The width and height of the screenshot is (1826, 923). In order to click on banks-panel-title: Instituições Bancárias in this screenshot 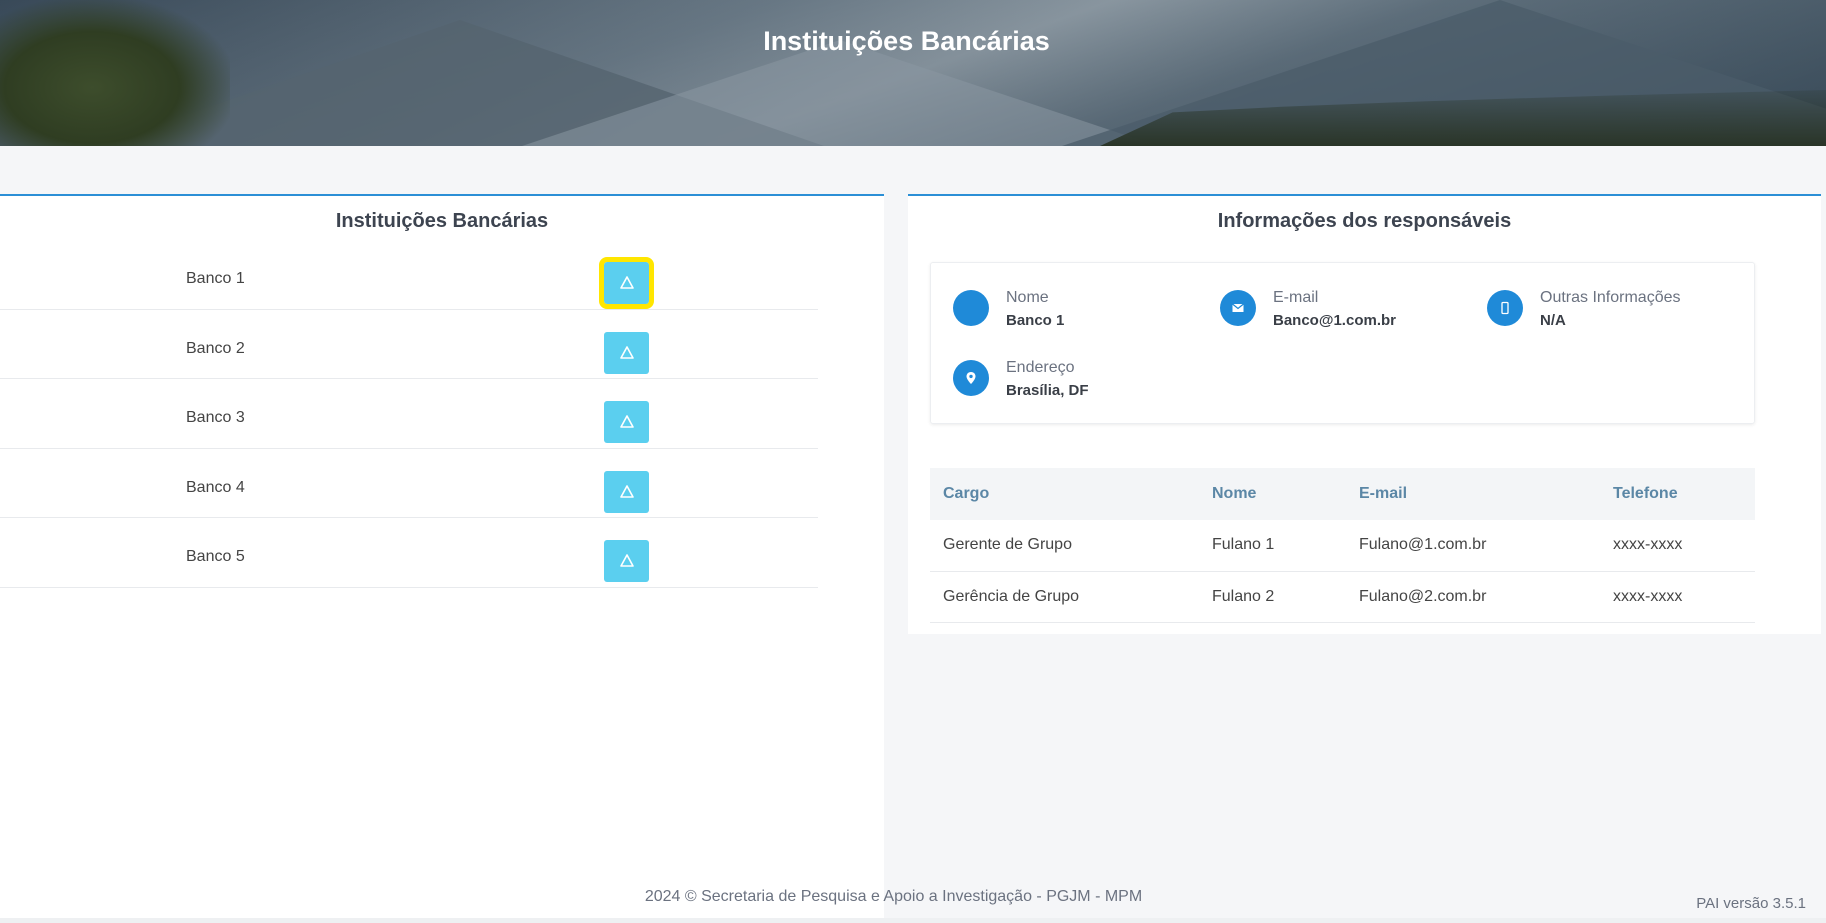, I will do `click(442, 221)`.